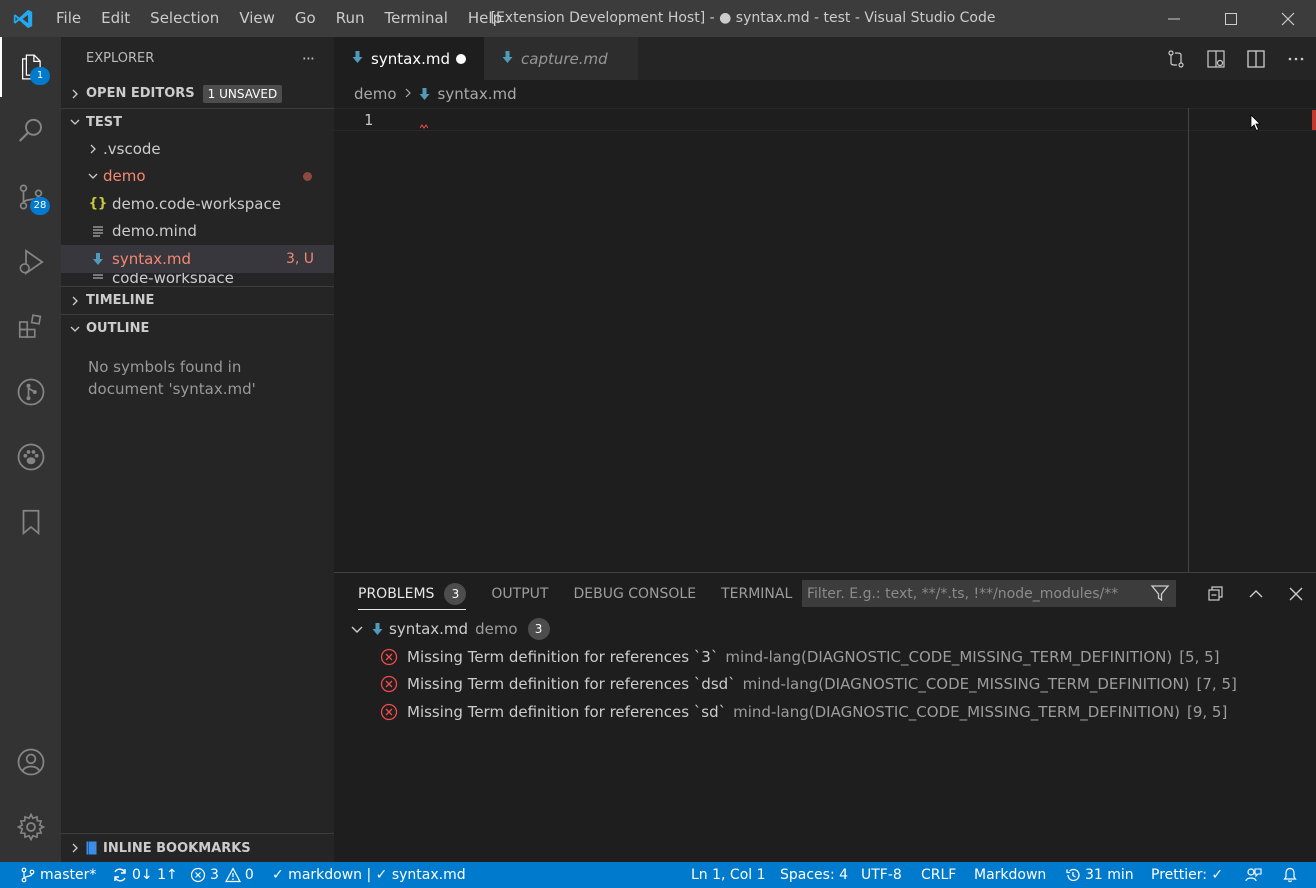 The image size is (1316, 888). I want to click on tab-label: DEBUG CONSOLE, so click(635, 594).